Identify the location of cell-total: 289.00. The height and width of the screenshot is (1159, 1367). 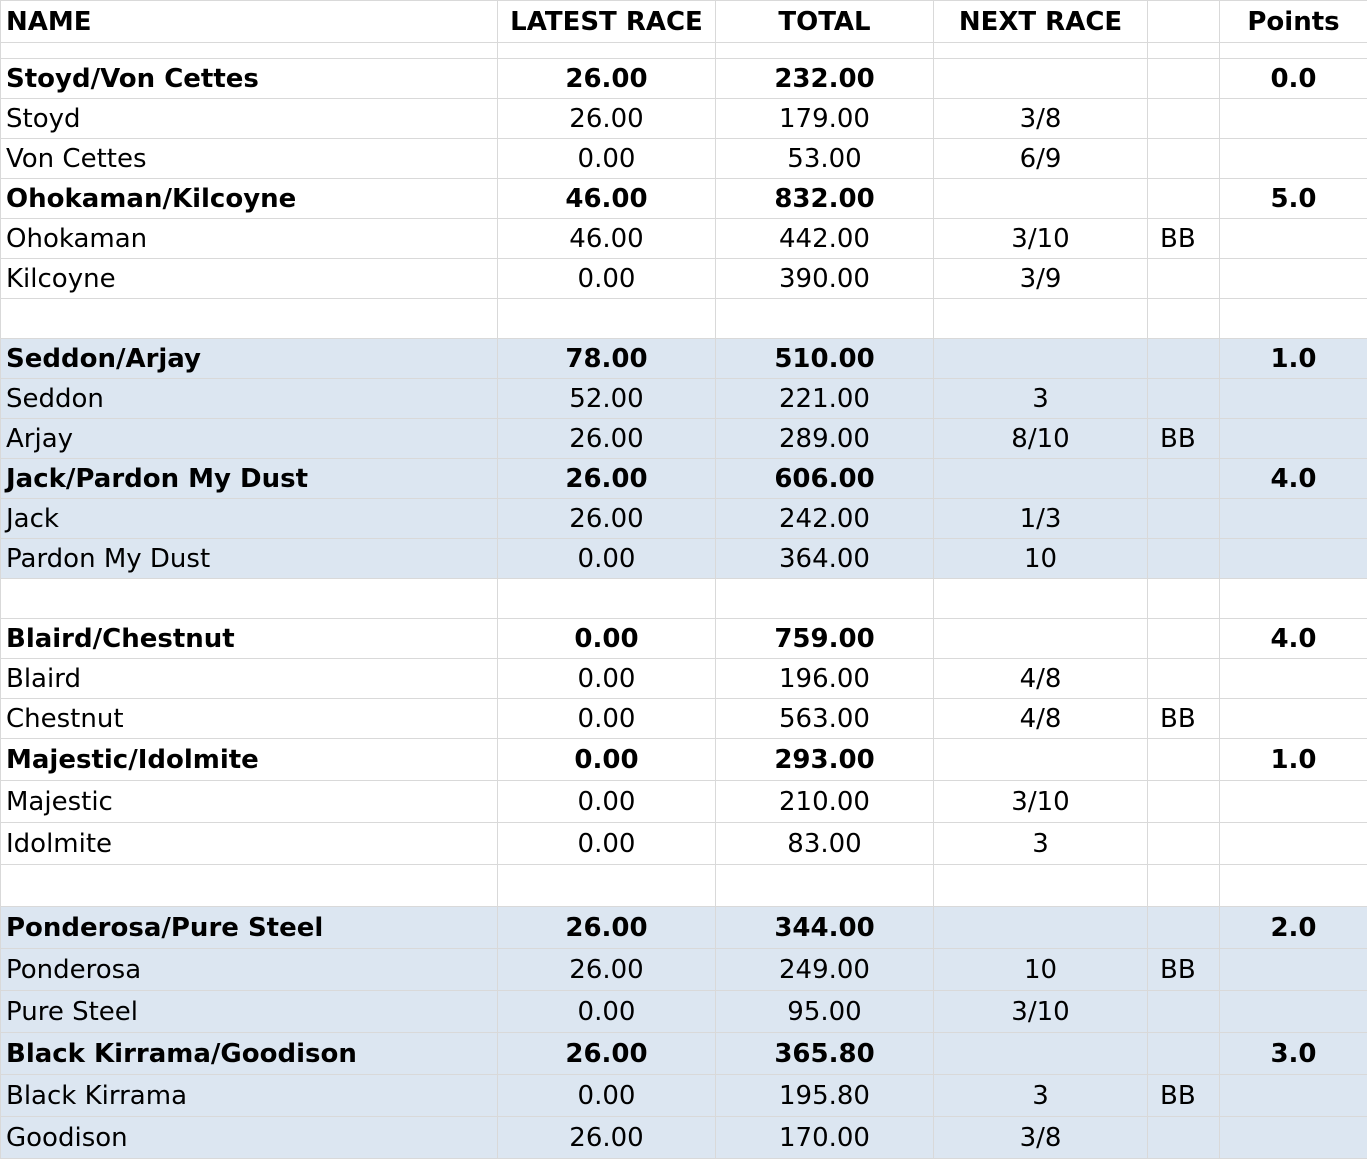
(825, 439).